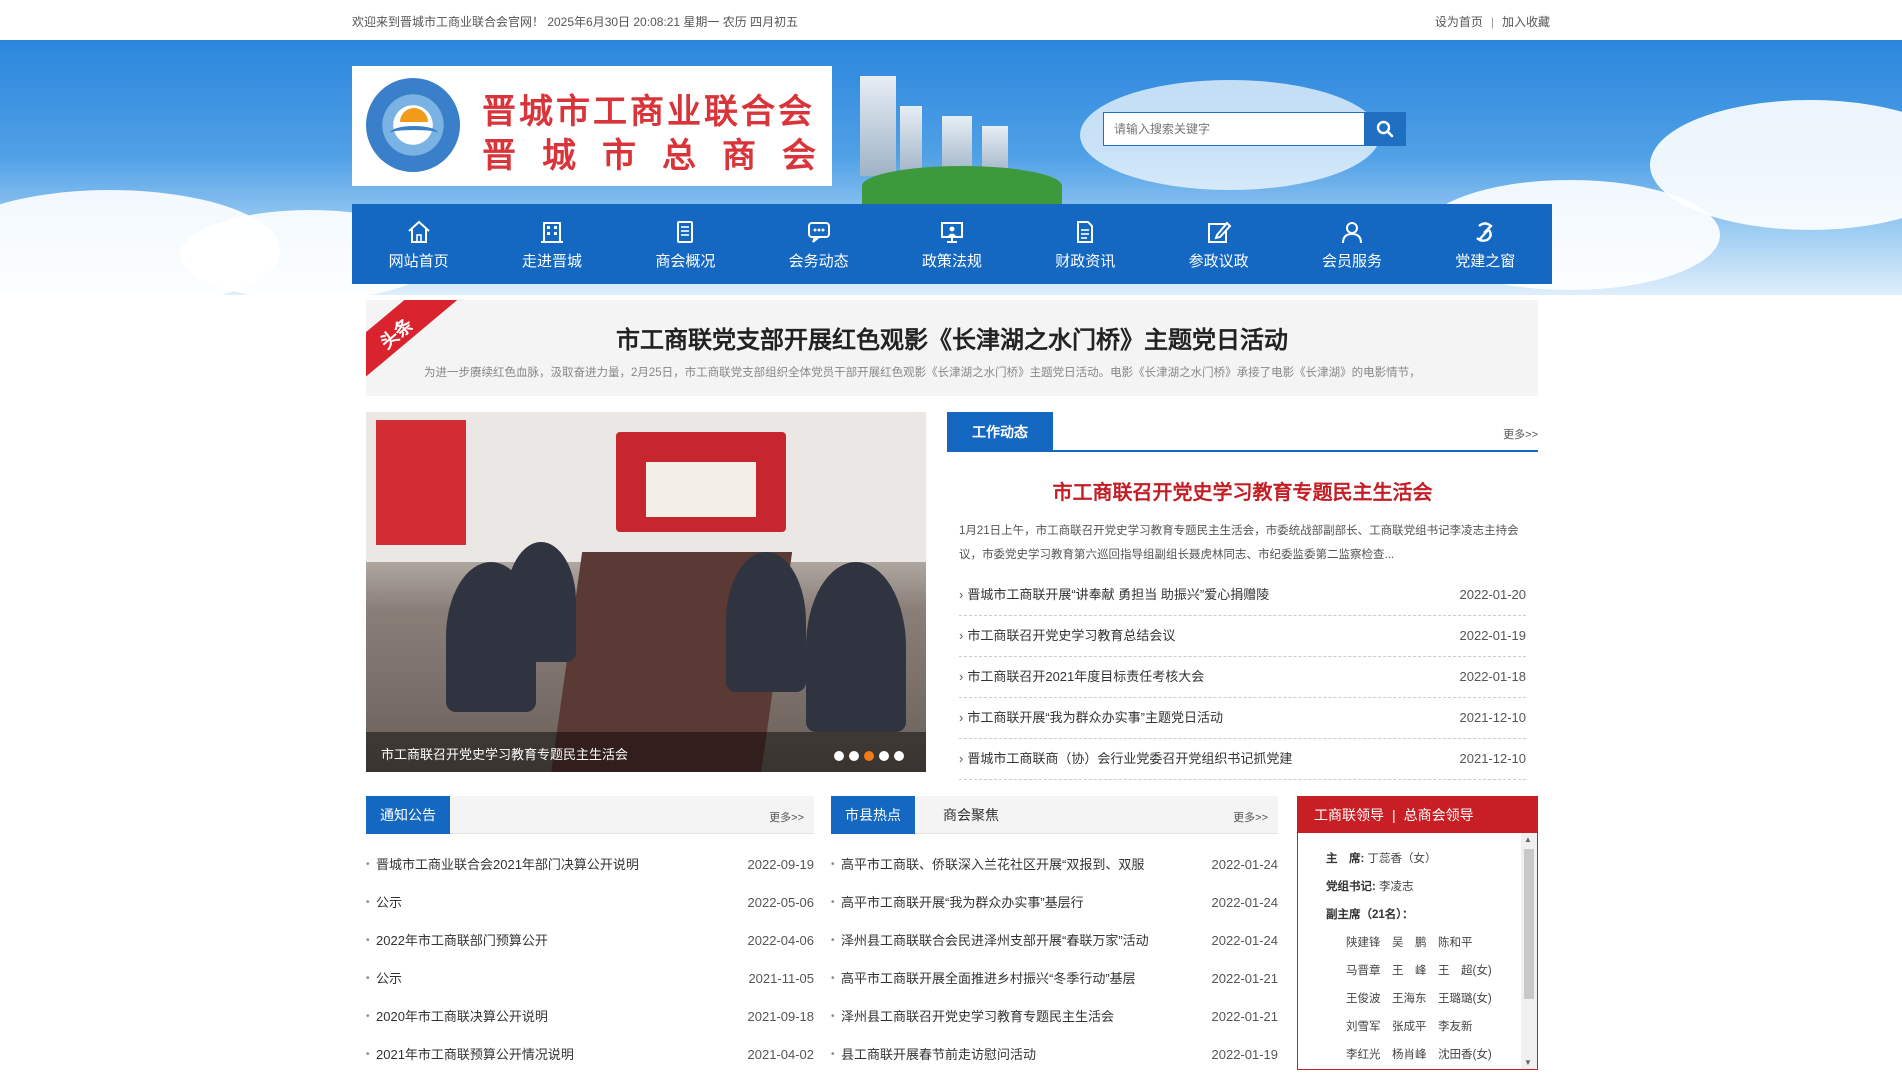  Describe the element at coordinates (590, 941) in the screenshot. I see `list-item: 2022年市工商联部门预算公开 2022-04-06` at that location.